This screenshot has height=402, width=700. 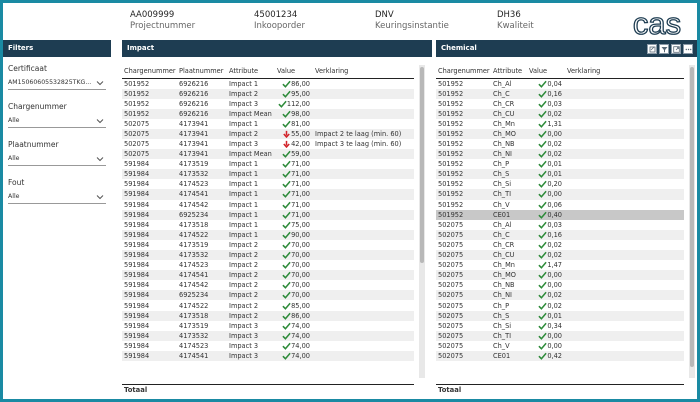 What do you see at coordinates (560, 245) in the screenshot?
I see `table-row: 502075 Ch_CR 0,02` at bounding box center [560, 245].